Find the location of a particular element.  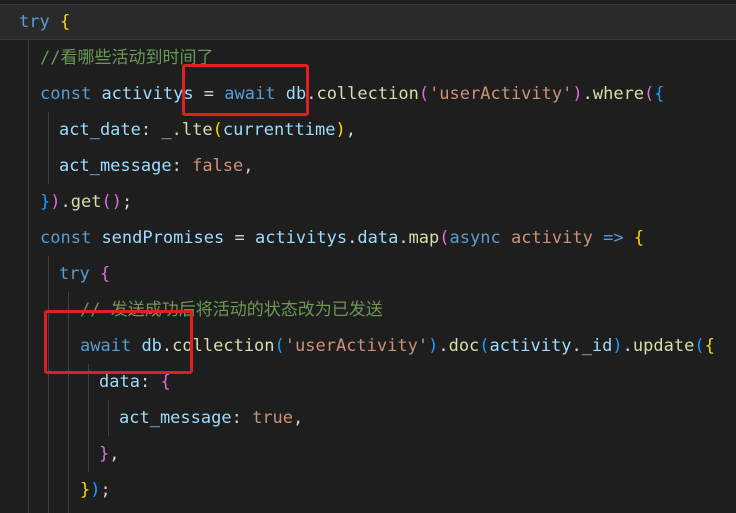

code-line: act_message: false, is located at coordinates (368, 166).